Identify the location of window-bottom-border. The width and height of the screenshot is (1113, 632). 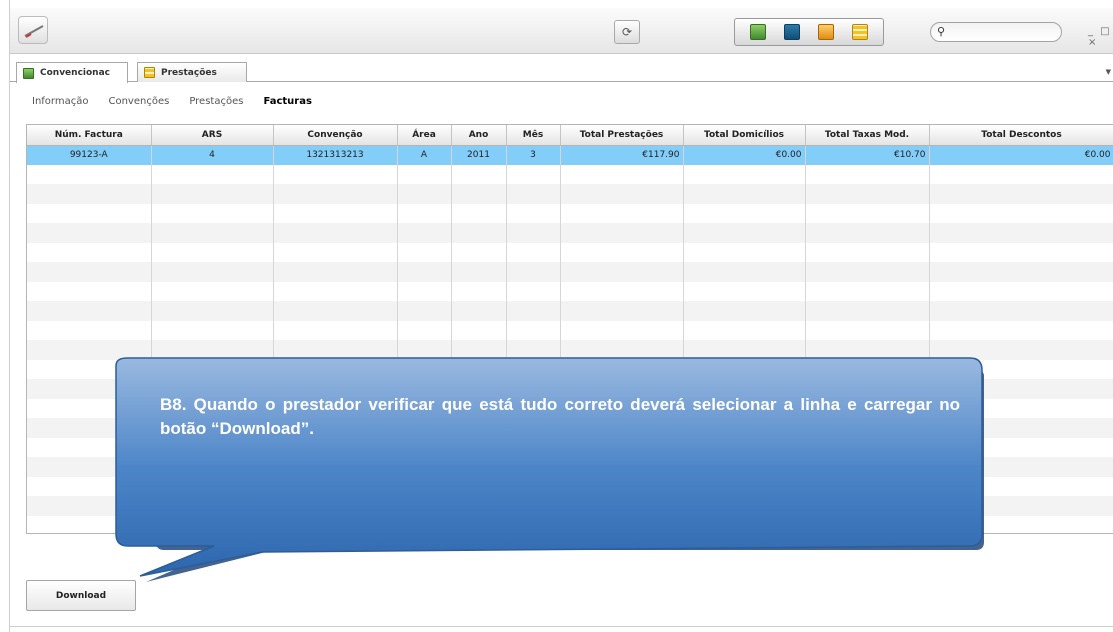
(561, 626).